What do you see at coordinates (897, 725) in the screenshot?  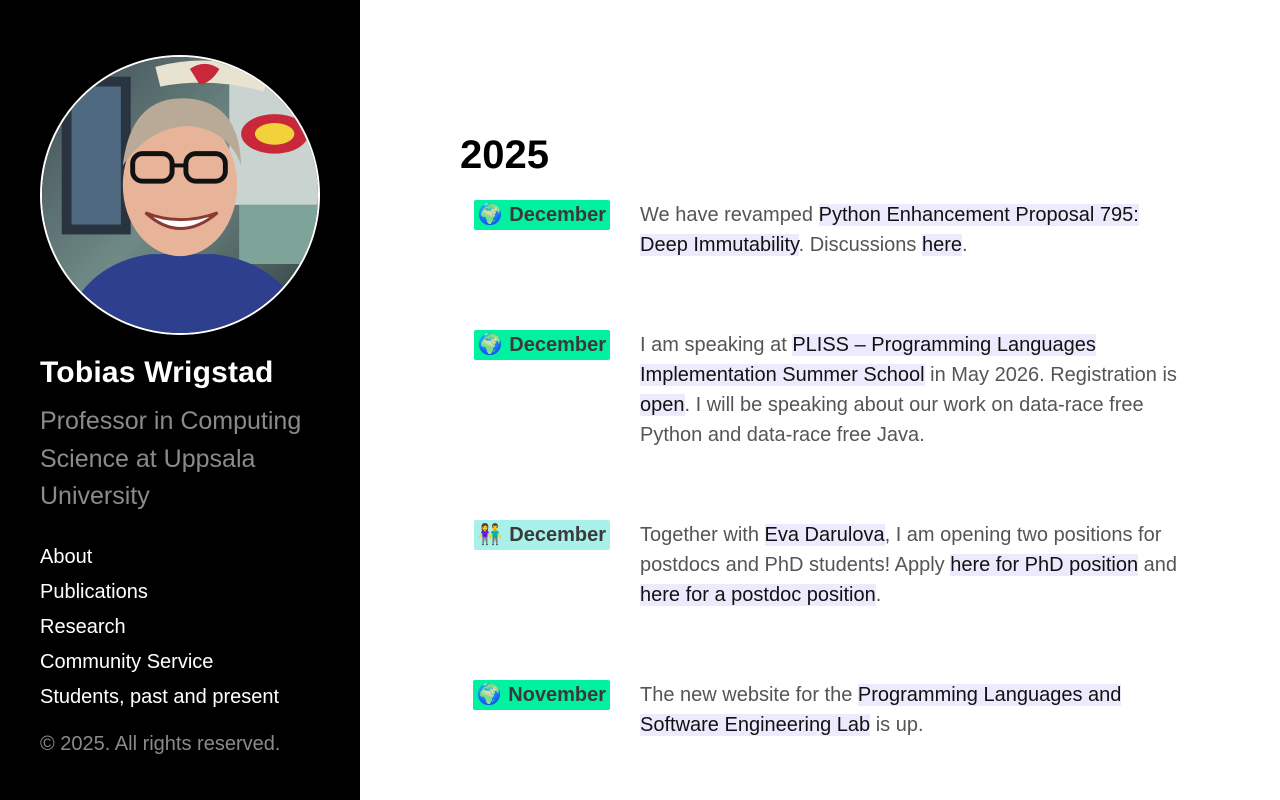 I see `news-text-part: is up.` at bounding box center [897, 725].